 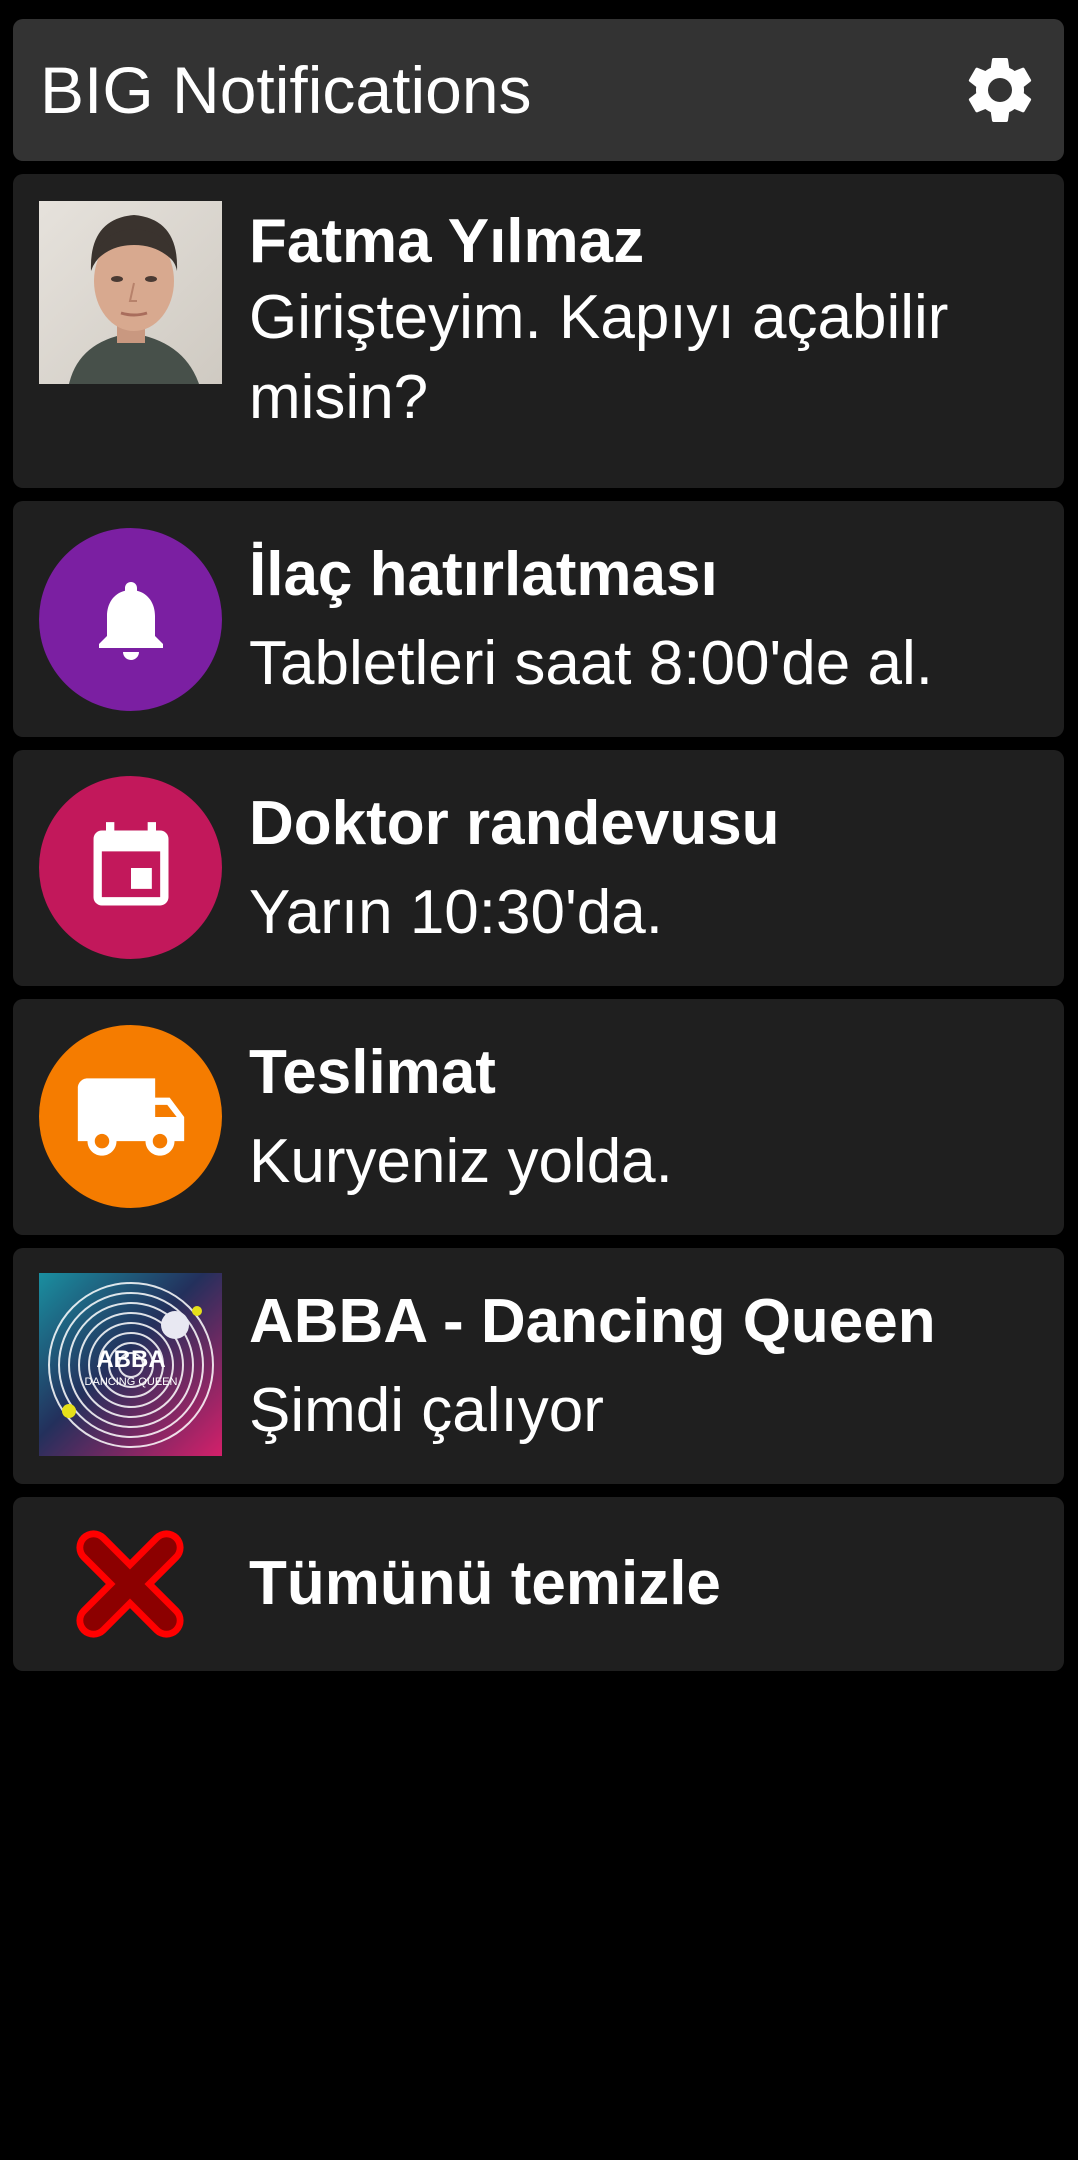 What do you see at coordinates (538, 1117) in the screenshot?
I see `notification-card: Teslimat Kuryeniz yolda.` at bounding box center [538, 1117].